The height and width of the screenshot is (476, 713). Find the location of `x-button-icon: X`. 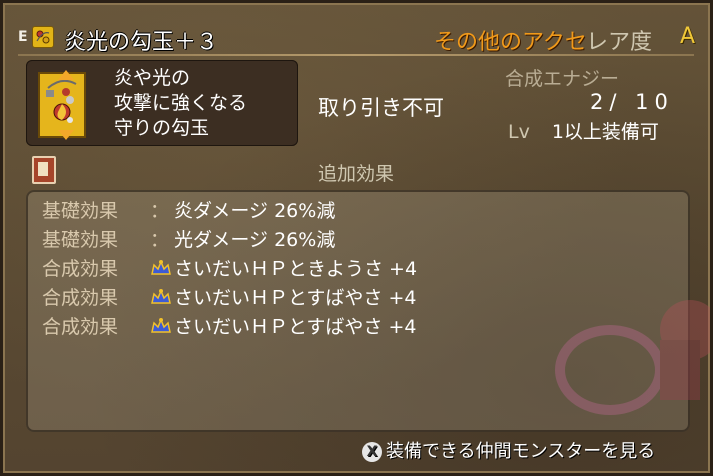

x-button-icon: X is located at coordinates (372, 452).